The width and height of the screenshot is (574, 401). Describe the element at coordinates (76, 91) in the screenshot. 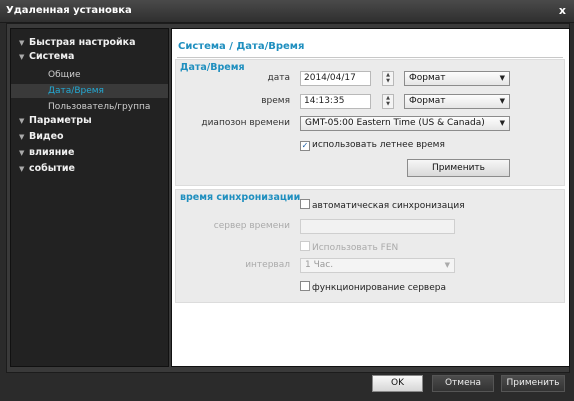

I see `tree-item-label: Дата/Время` at that location.